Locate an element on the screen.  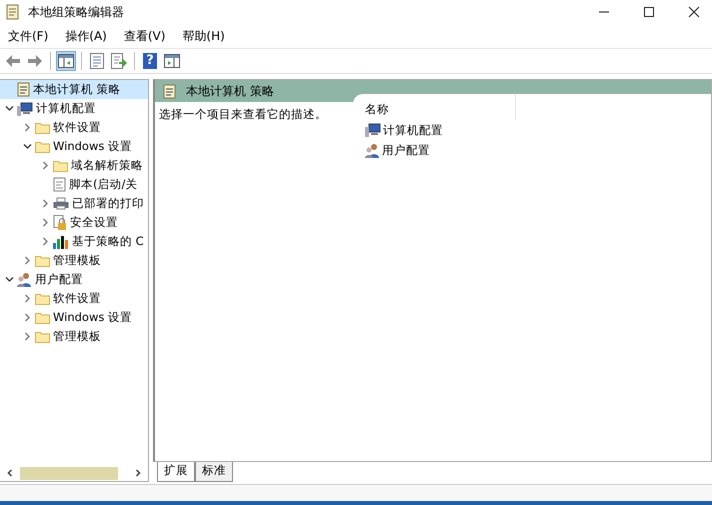
tree-item: 已部署的打印 is located at coordinates (74, 203).